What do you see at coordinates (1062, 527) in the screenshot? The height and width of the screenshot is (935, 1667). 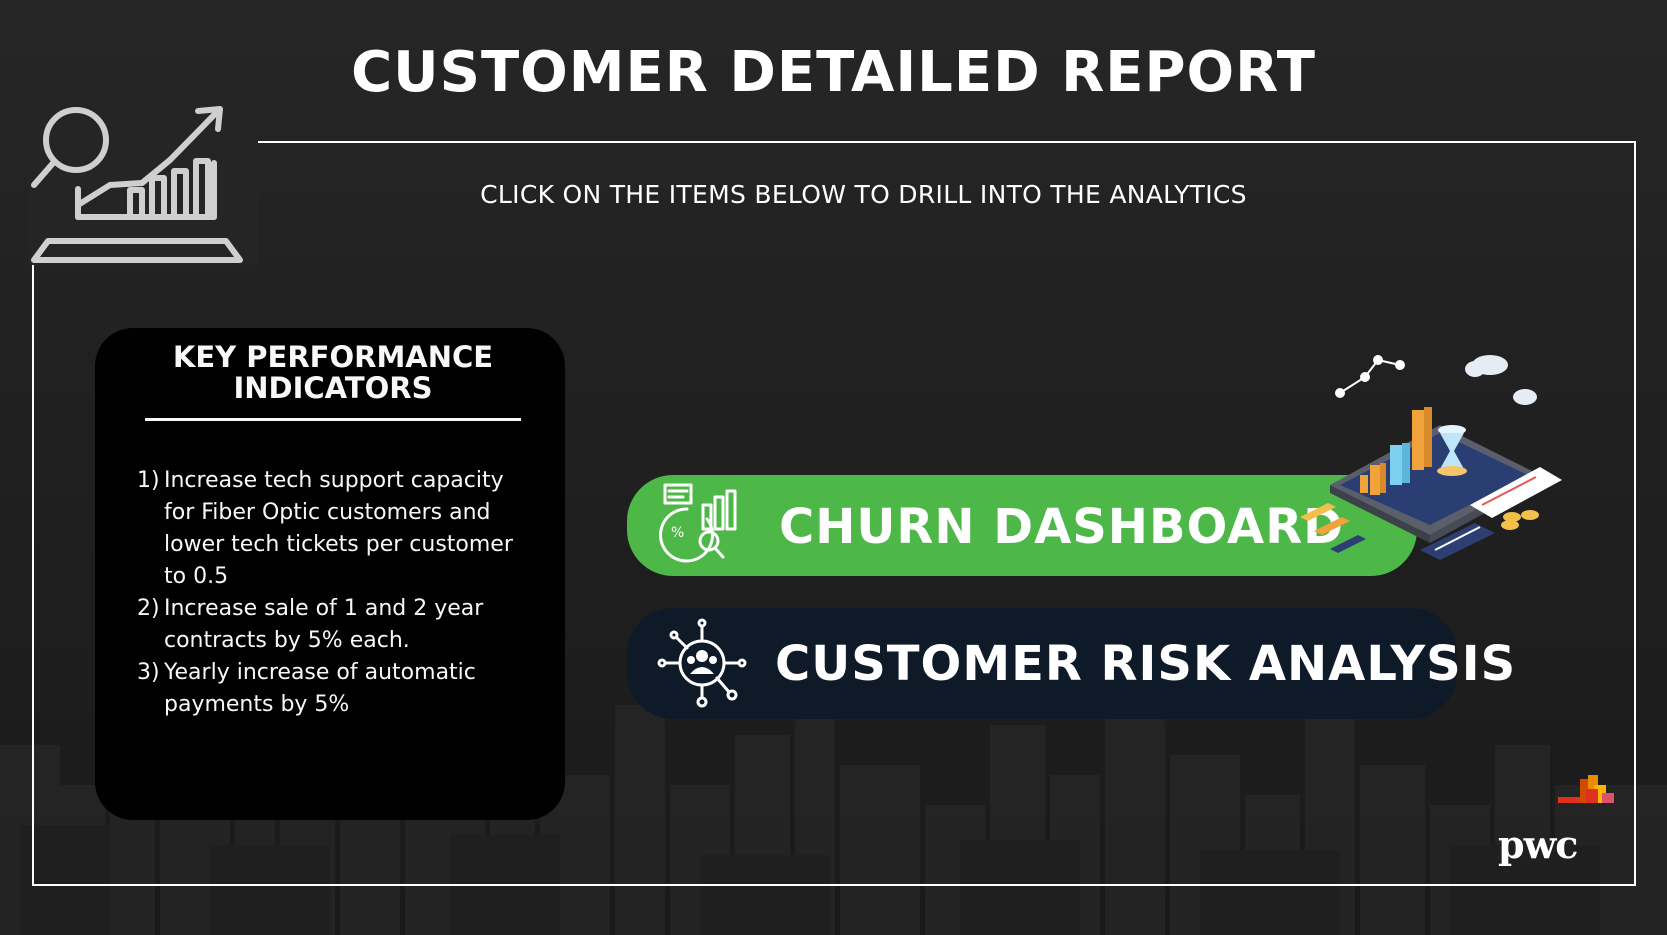 I see `churn-dashboard-label: CHURN DASHBOARD` at bounding box center [1062, 527].